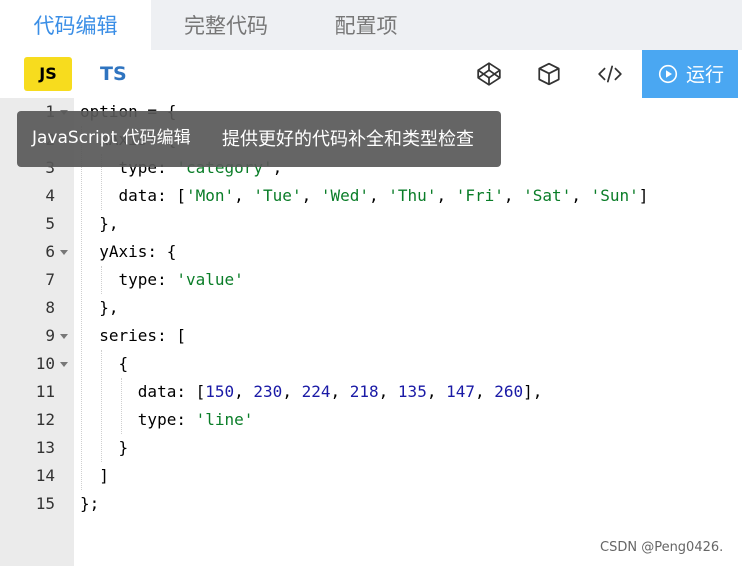 Image resolution: width=742 pixels, height=566 pixels. Describe the element at coordinates (489, 74) in the screenshot. I see `codepen-icon` at that location.